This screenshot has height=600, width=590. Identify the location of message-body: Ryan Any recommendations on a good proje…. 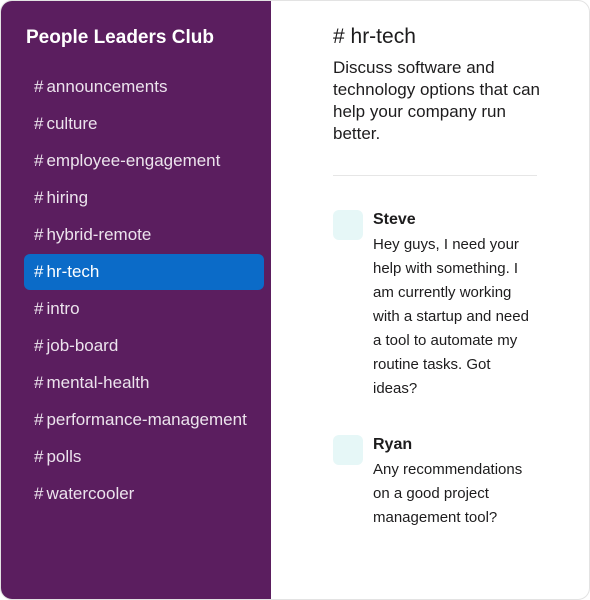
(455, 482).